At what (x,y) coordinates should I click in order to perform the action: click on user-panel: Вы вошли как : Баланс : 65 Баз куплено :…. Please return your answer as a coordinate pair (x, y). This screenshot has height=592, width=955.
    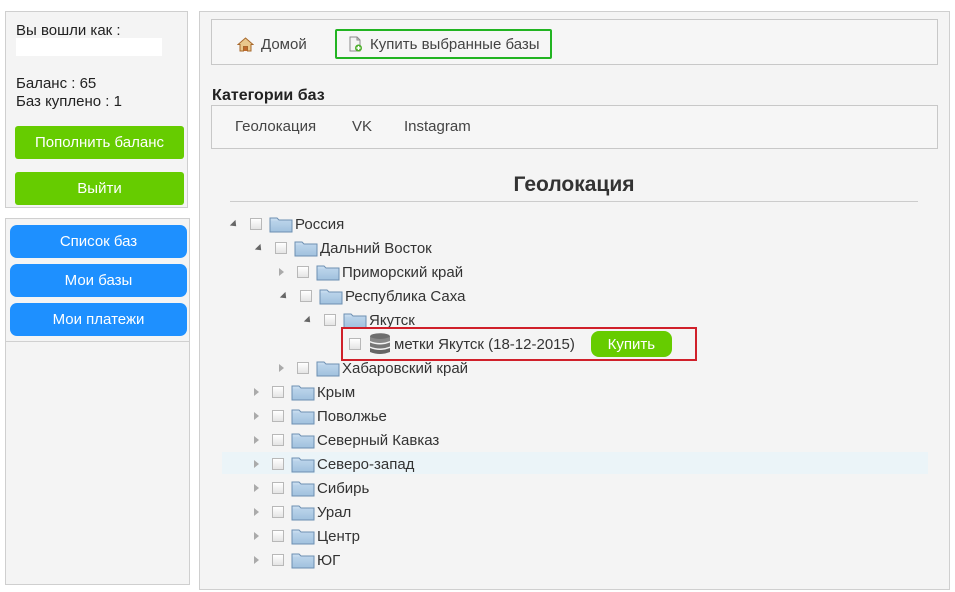
    Looking at the image, I should click on (96, 109).